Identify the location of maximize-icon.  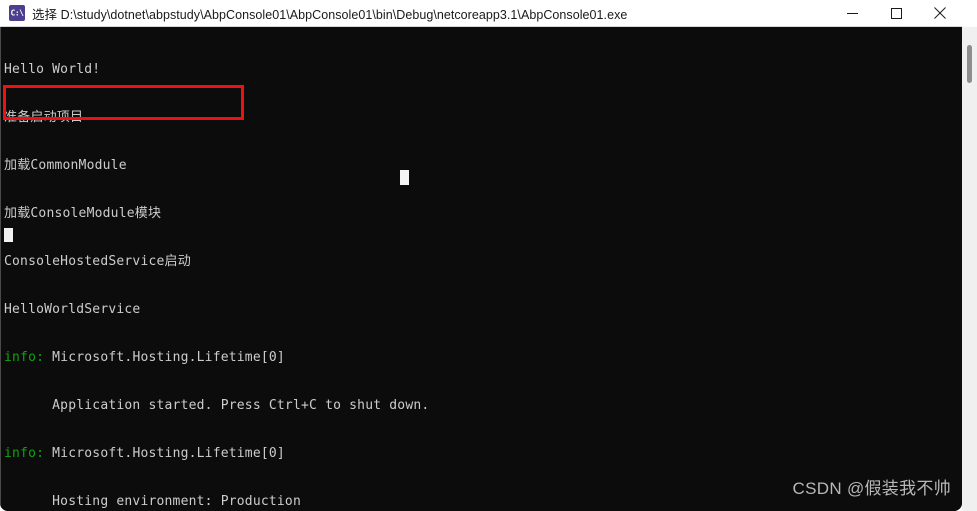
(896, 13).